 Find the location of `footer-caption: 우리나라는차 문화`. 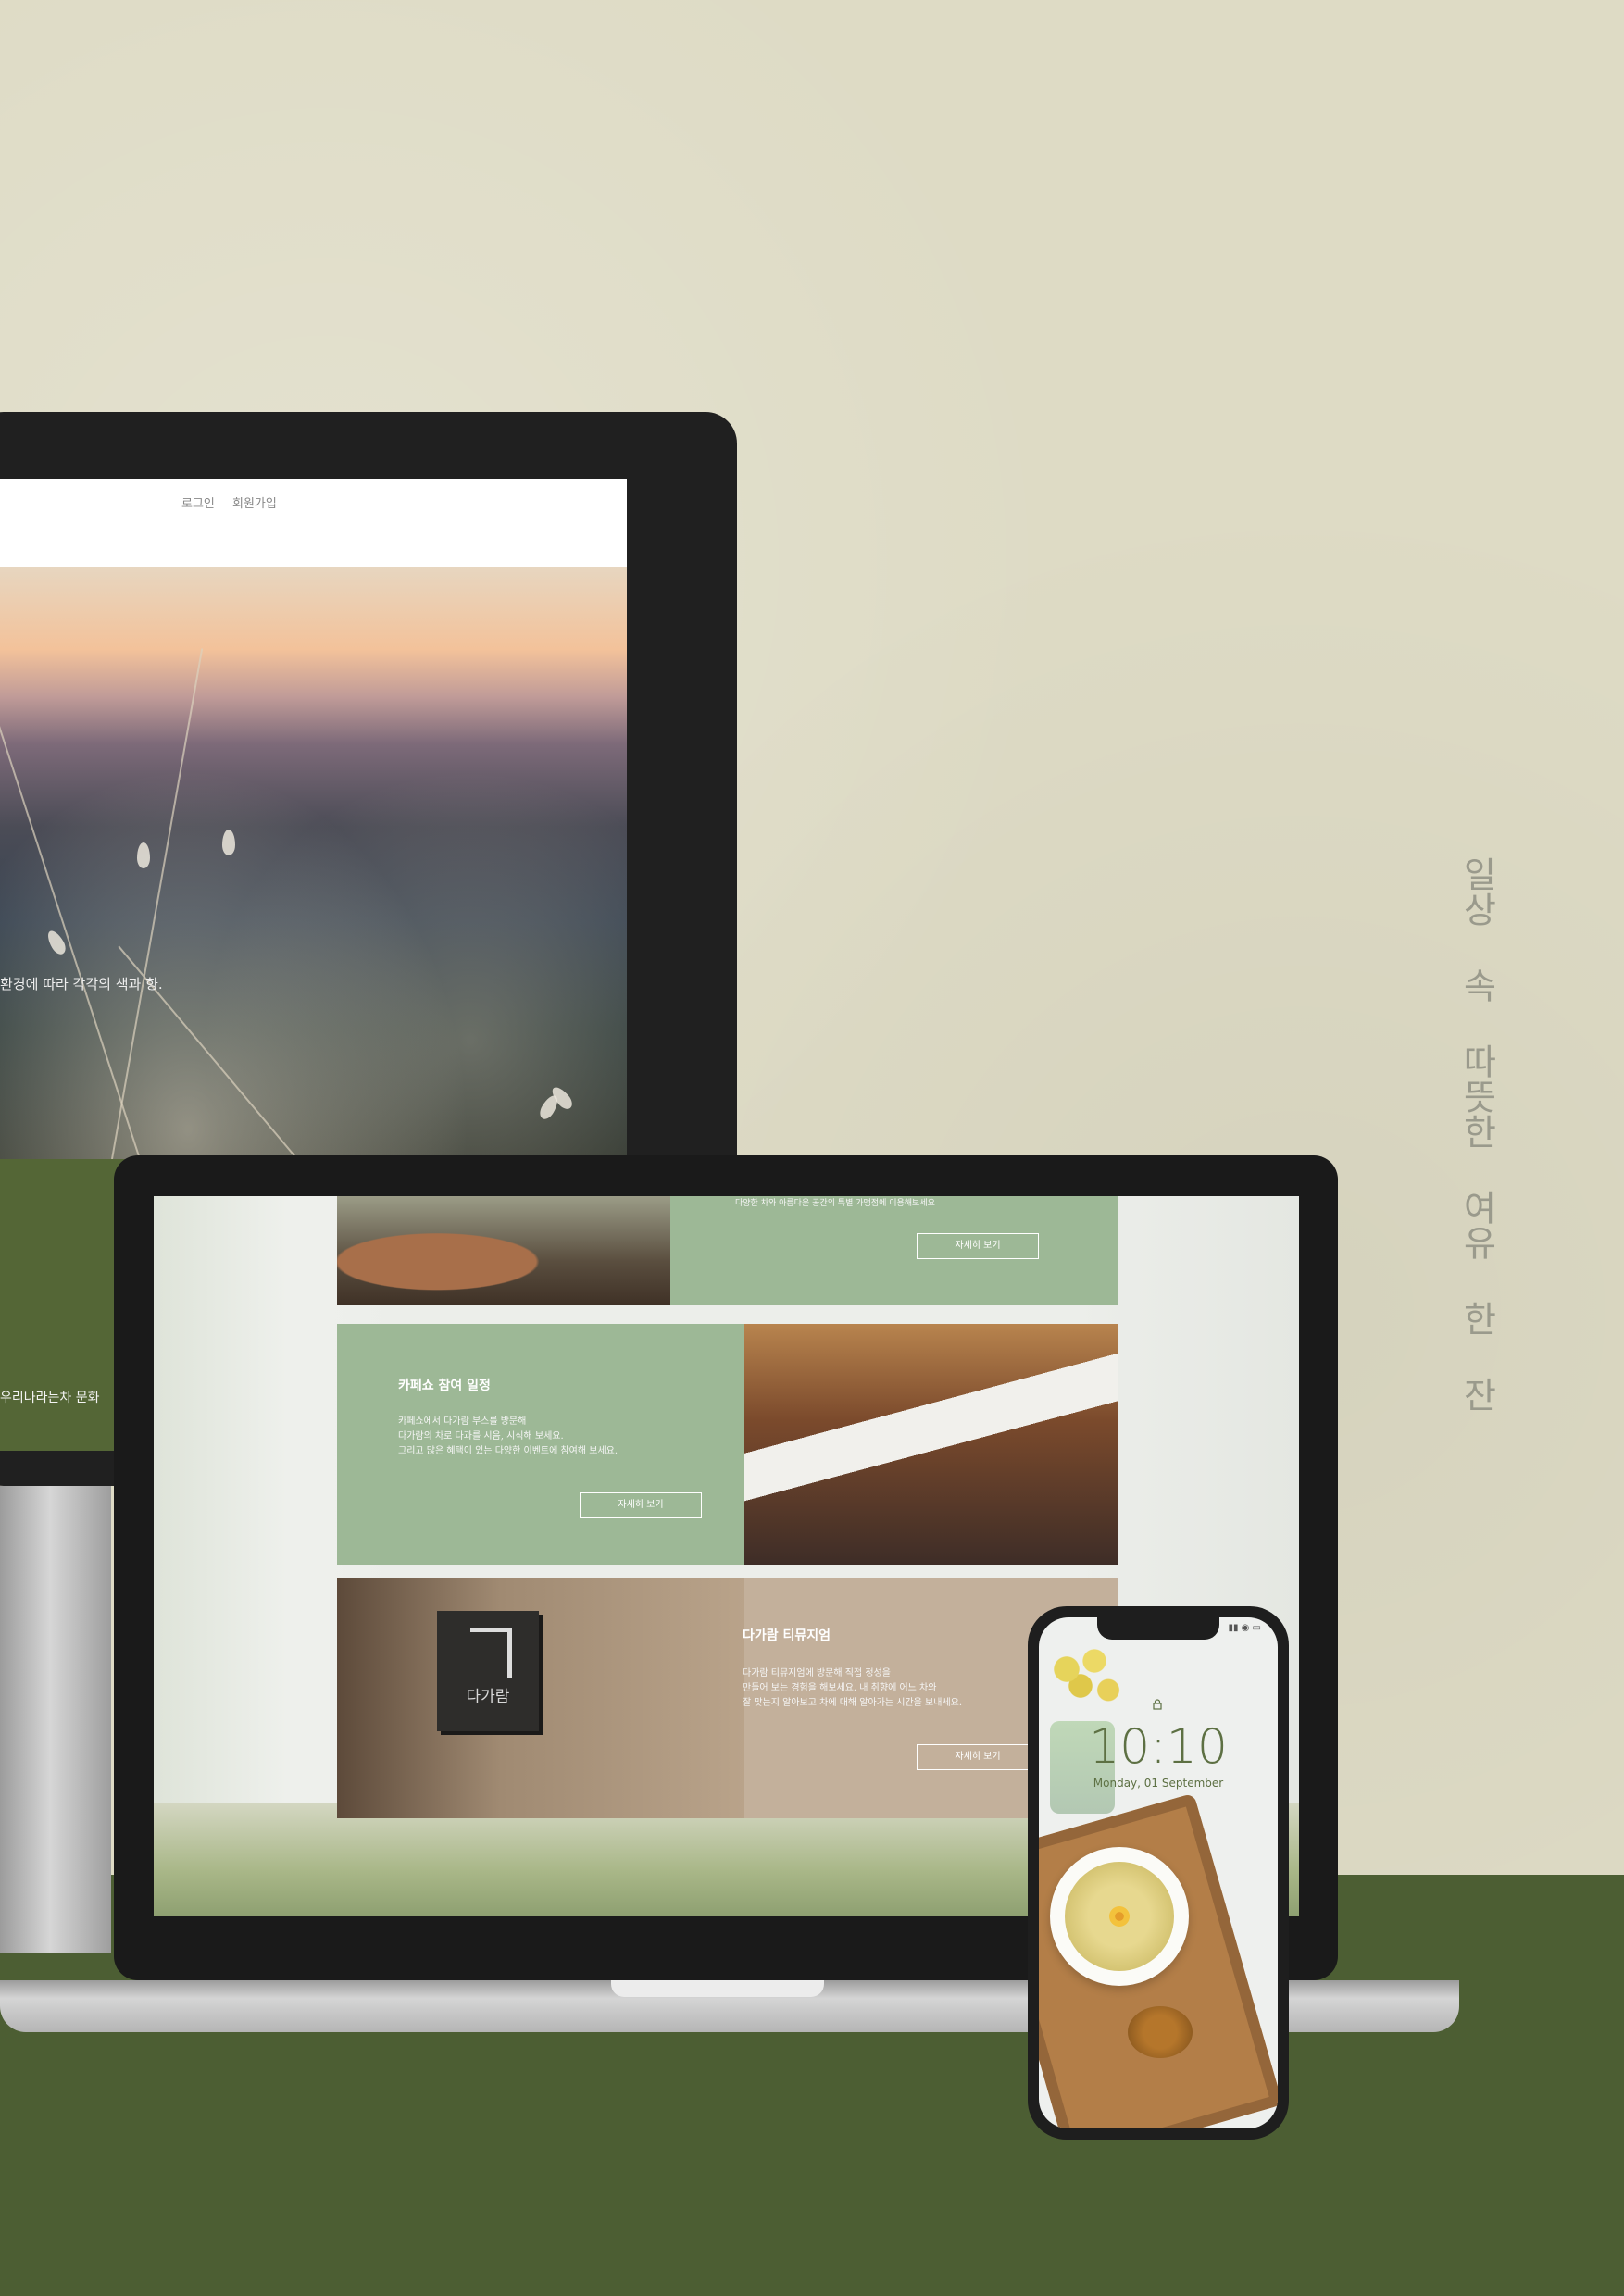

footer-caption: 우리나라는차 문화 is located at coordinates (50, 1398).